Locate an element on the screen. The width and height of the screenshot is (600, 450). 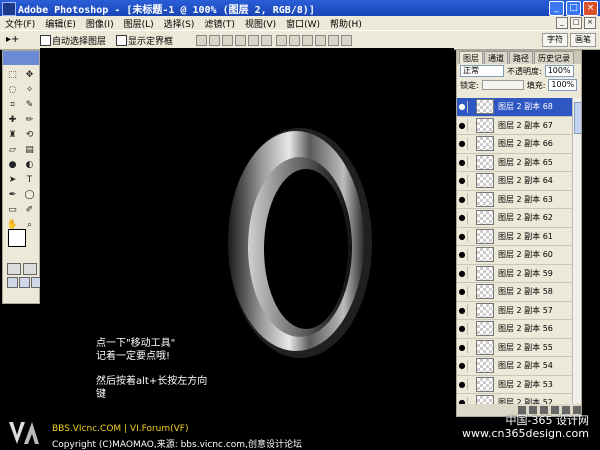
gradient-tool-icon: ▤ is located at coordinates (29, 150).